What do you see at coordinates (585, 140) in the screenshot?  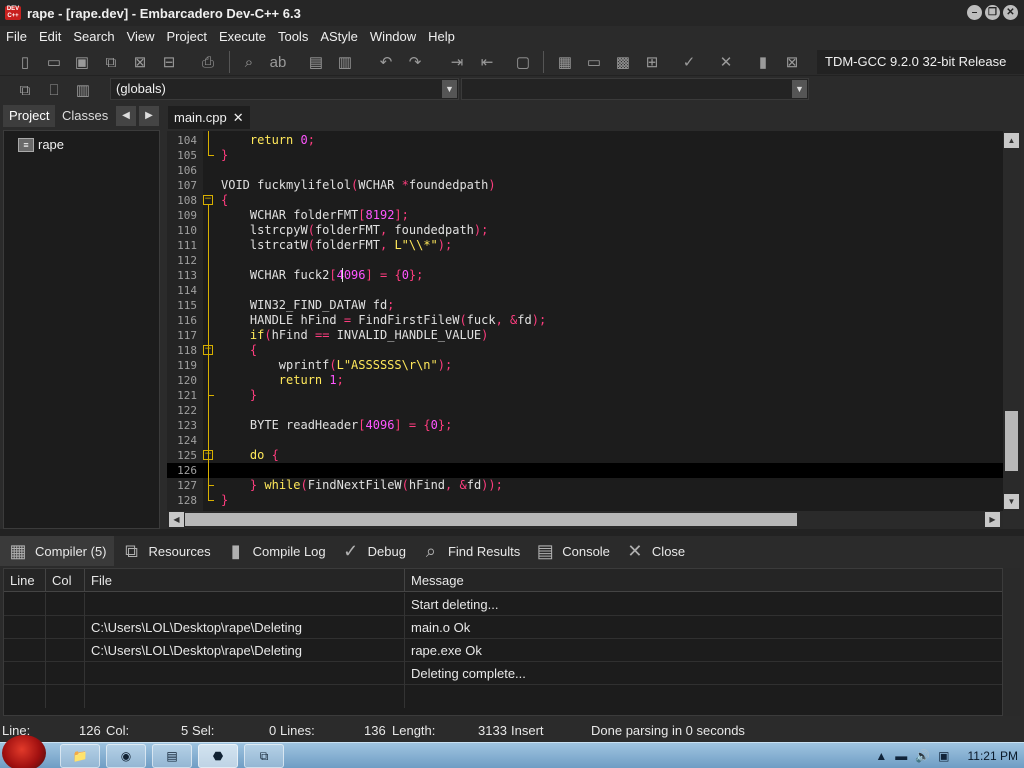 I see `code-line: 104 return 0;` at bounding box center [585, 140].